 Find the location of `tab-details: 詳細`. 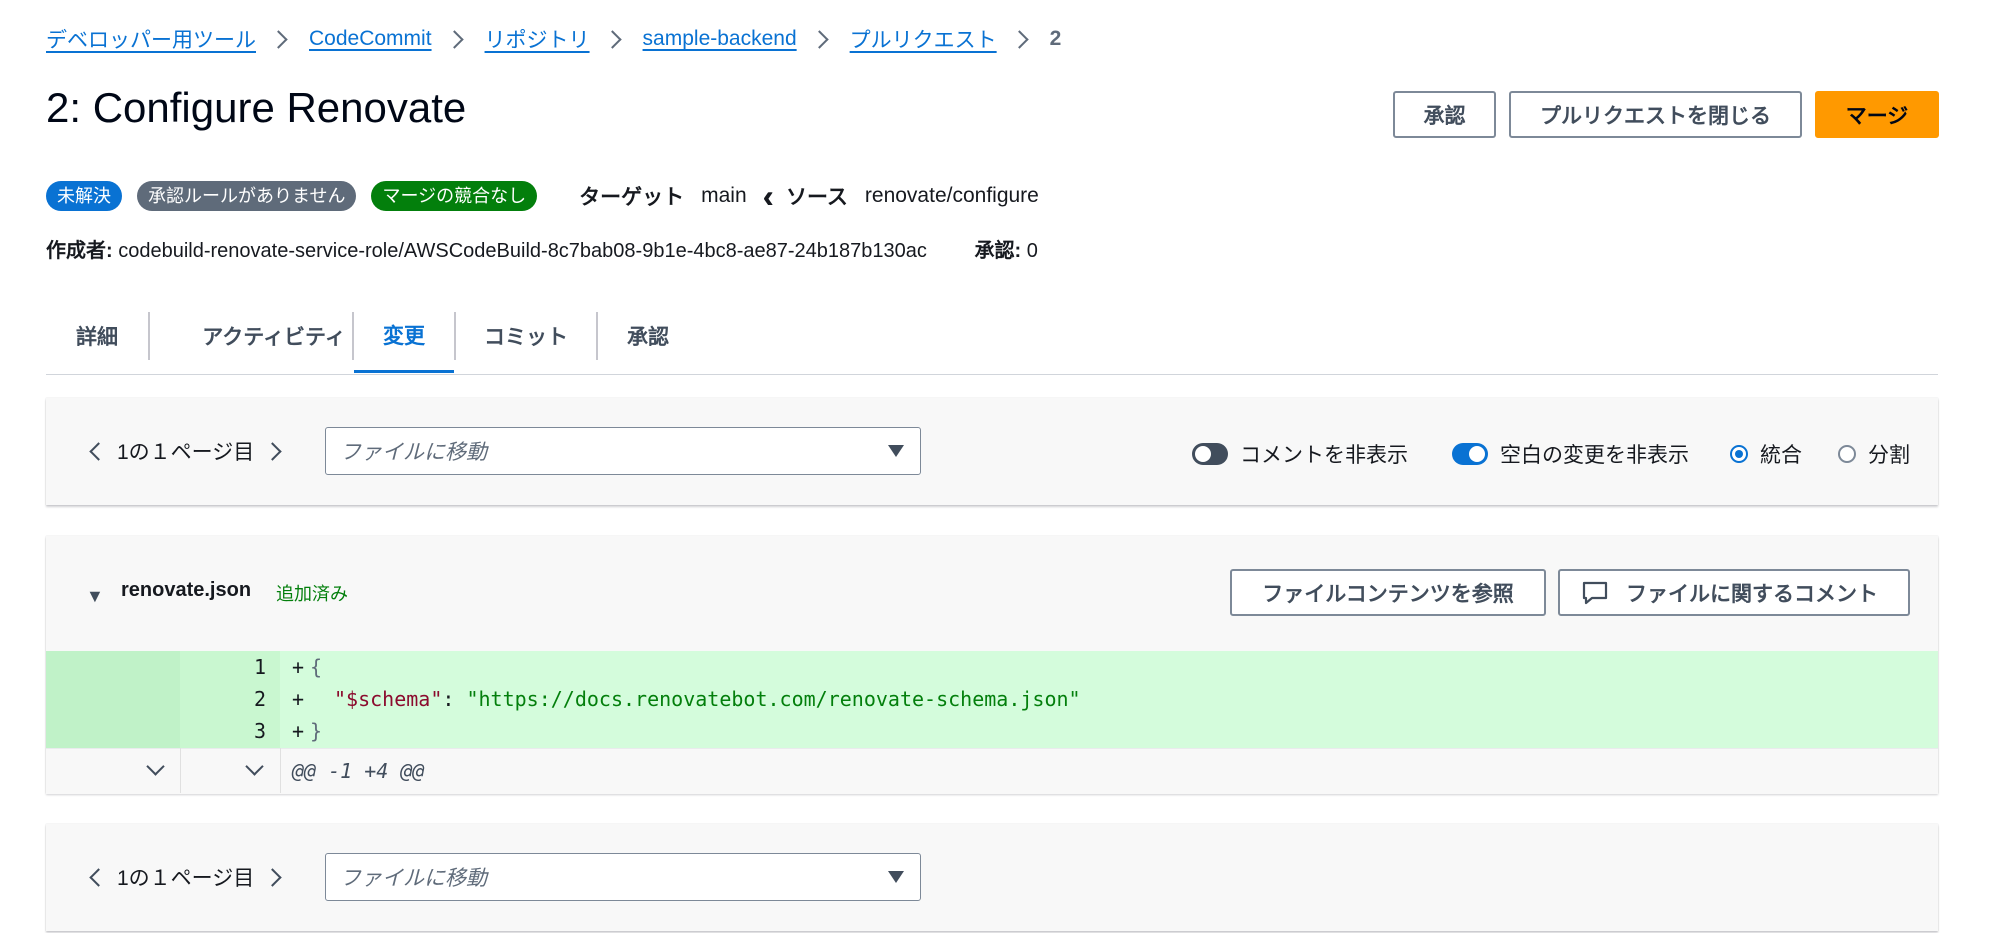

tab-details: 詳細 is located at coordinates (97, 336).